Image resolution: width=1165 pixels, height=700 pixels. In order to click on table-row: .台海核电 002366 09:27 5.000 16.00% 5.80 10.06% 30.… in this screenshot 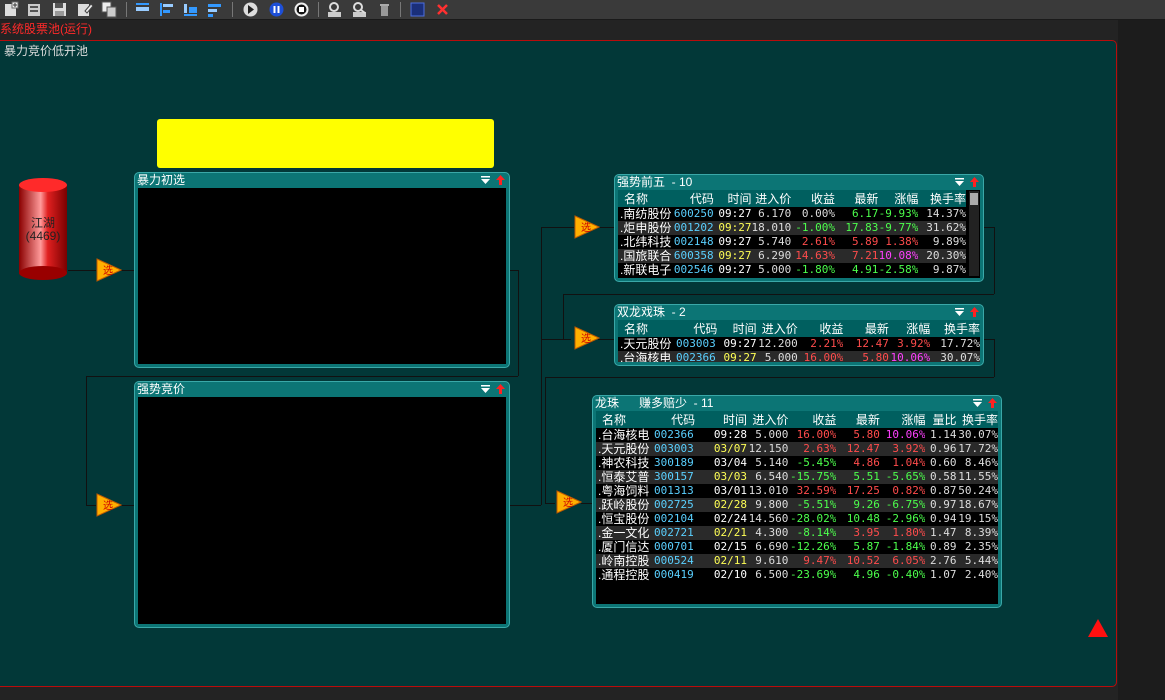, I will do `click(799, 356)`.